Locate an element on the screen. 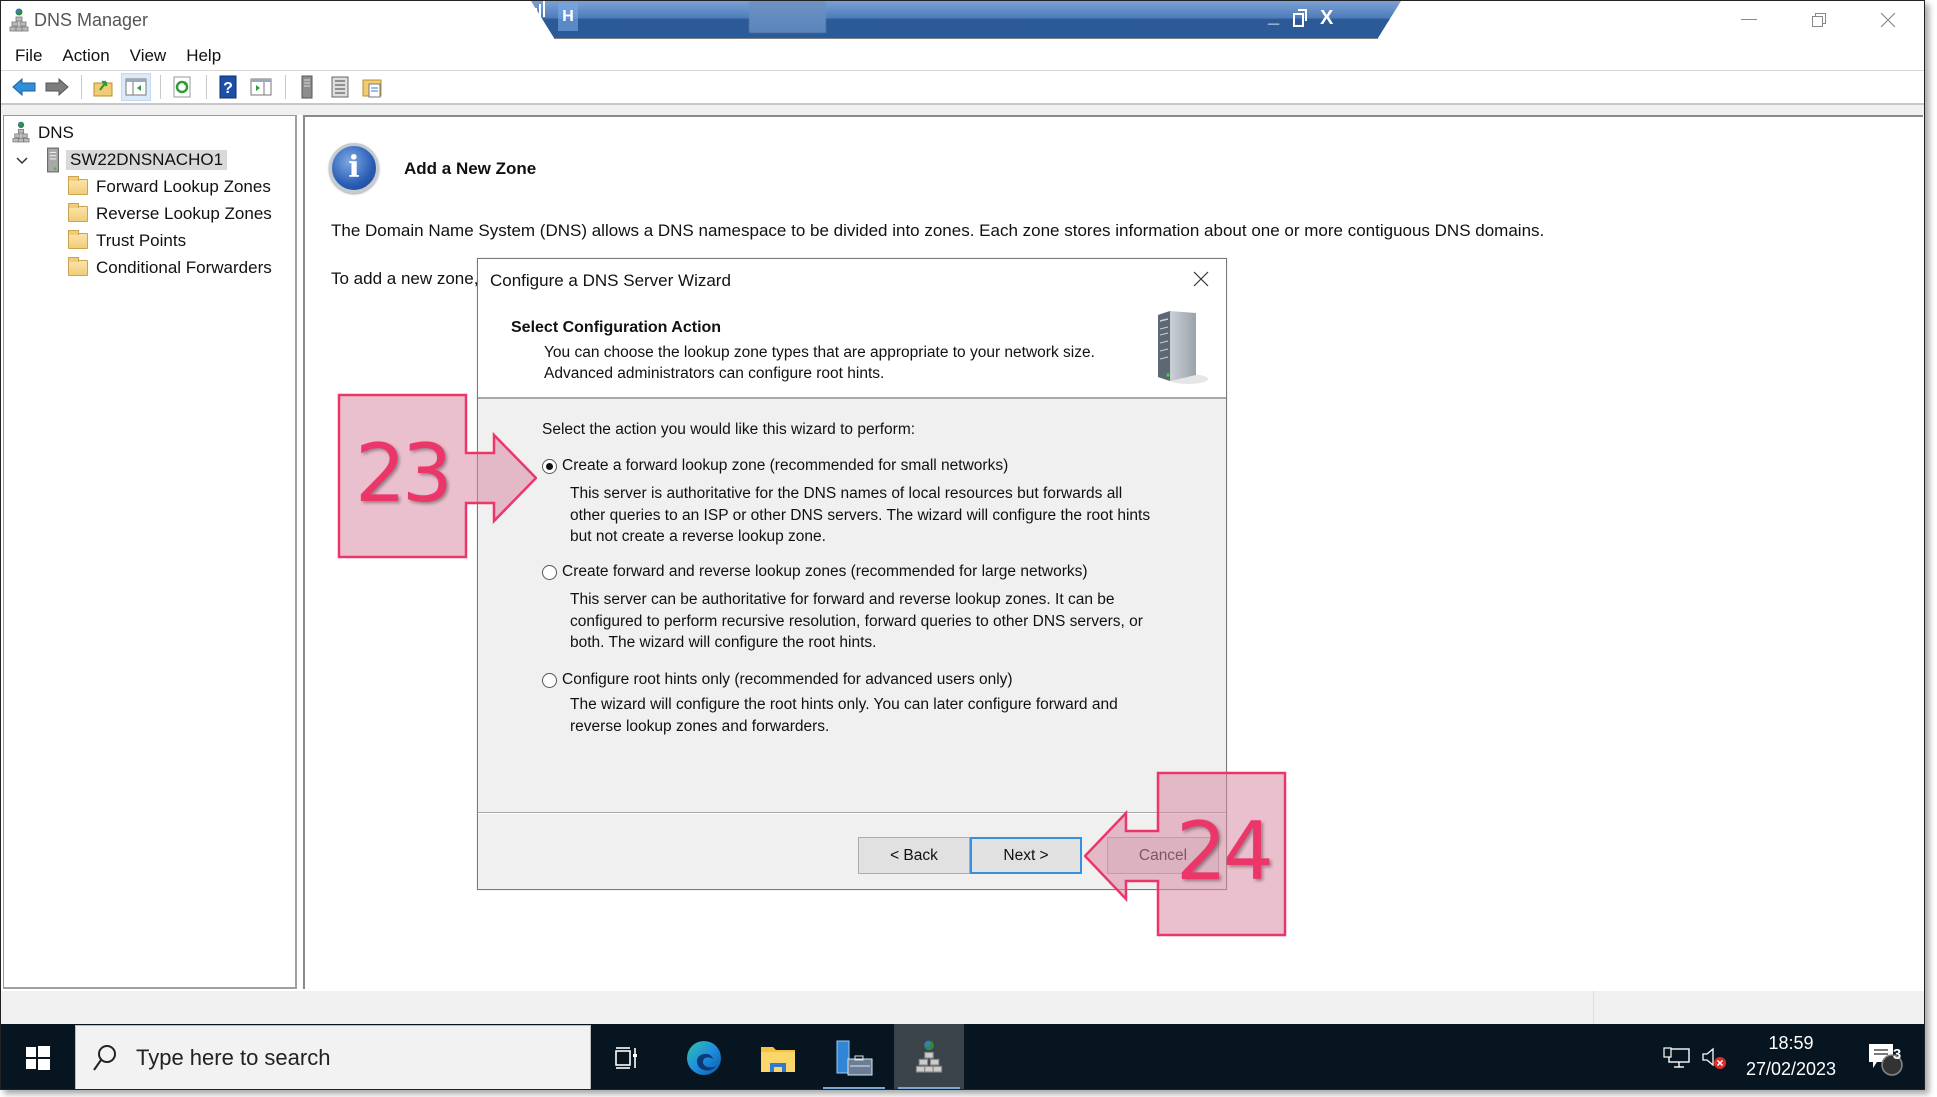  show-hide-action-pane-button is located at coordinates (261, 87).